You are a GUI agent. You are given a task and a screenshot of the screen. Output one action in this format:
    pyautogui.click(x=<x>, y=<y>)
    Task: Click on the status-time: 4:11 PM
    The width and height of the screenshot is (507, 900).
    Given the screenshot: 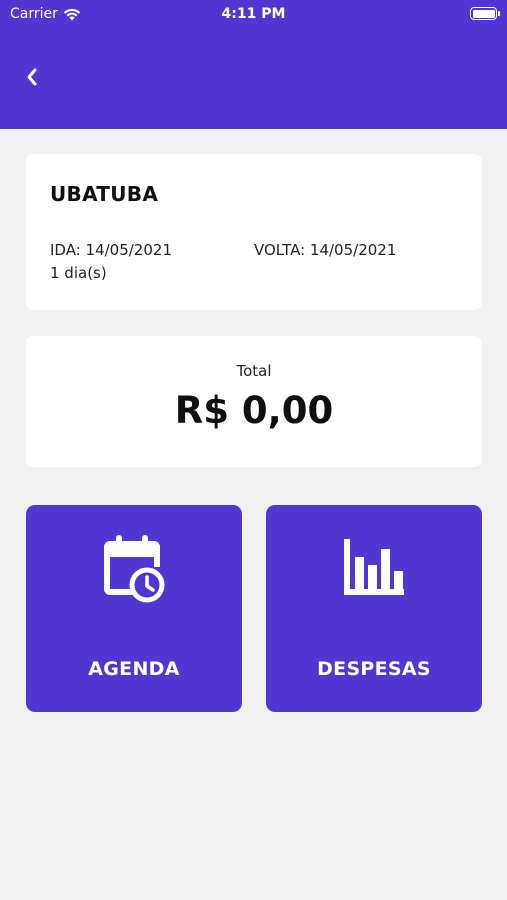 What is the action you would take?
    pyautogui.click(x=253, y=14)
    